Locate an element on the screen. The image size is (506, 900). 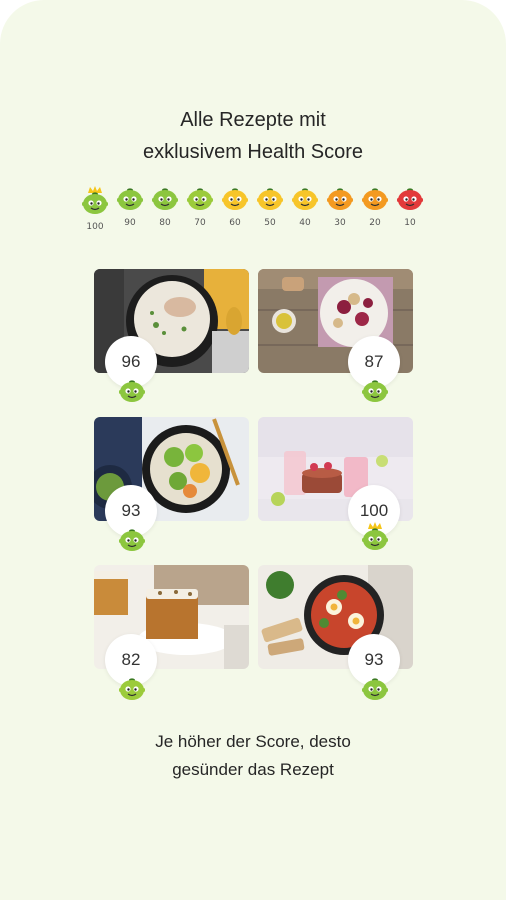
scale-label: 20 is located at coordinates (375, 223).